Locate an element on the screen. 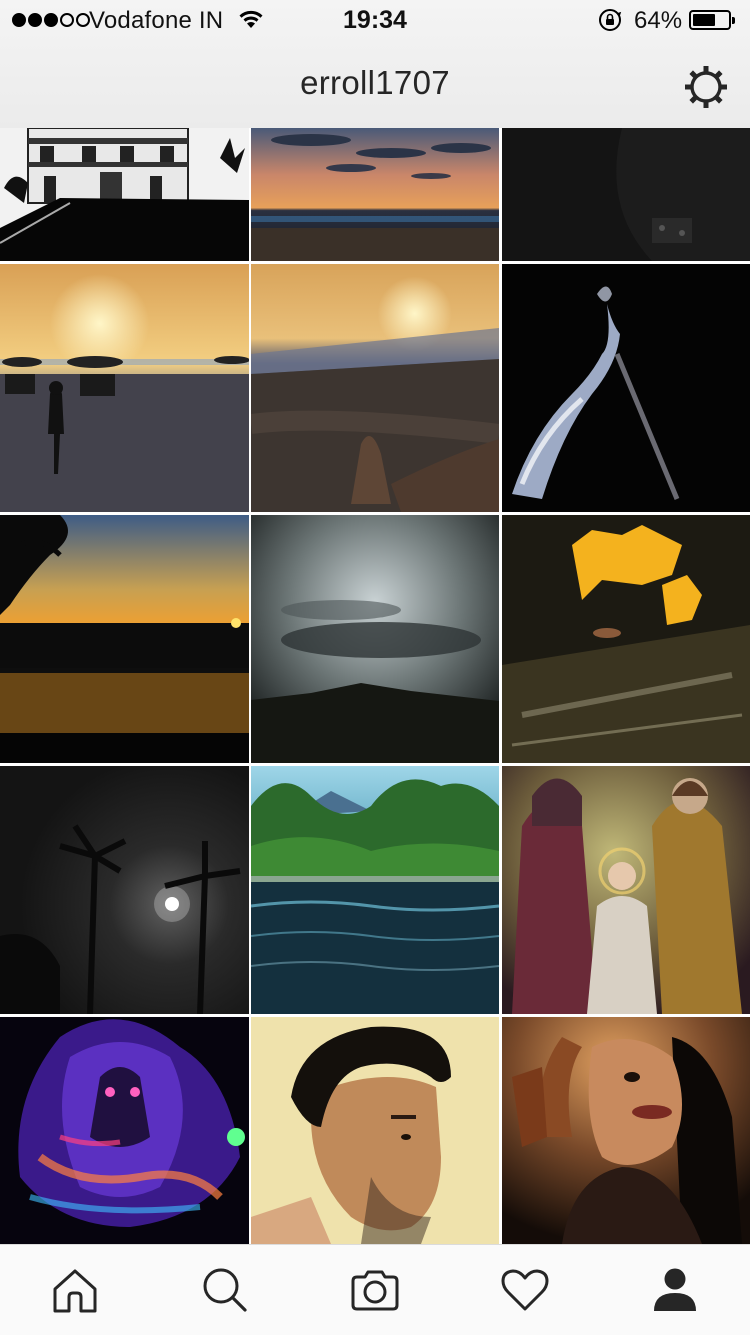 This screenshot has width=750, height=1335. tab-activity is located at coordinates (525, 1290).